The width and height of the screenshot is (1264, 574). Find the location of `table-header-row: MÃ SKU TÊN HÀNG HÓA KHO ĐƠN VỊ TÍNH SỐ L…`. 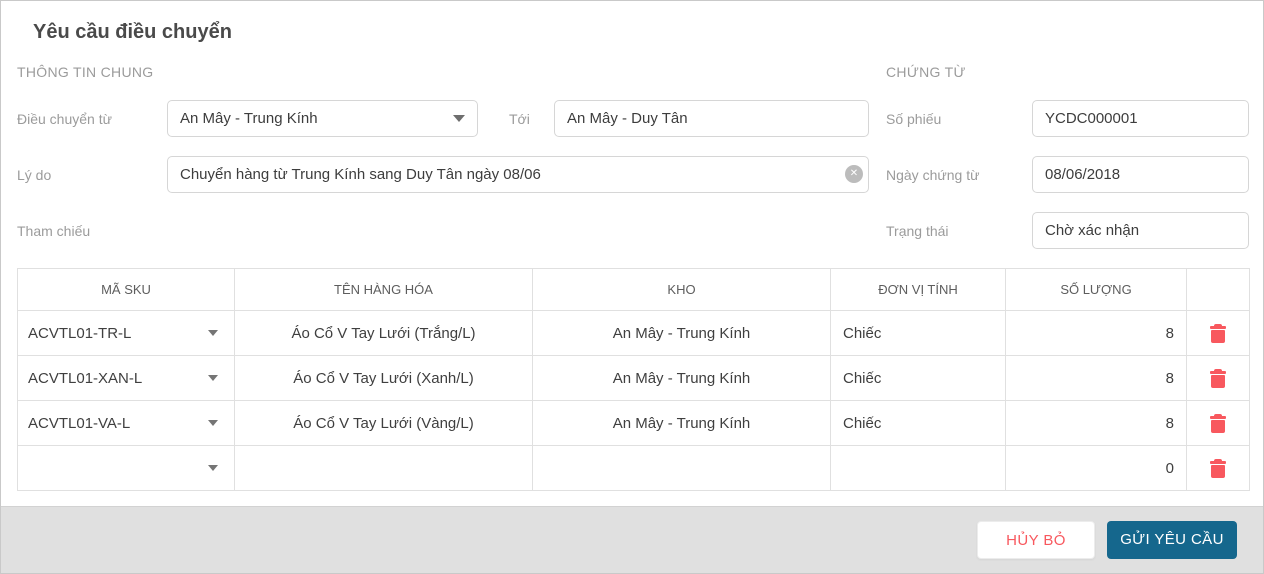

table-header-row: MÃ SKU TÊN HÀNG HÓA KHO ĐƠN VỊ TÍNH SỐ L… is located at coordinates (633, 289).